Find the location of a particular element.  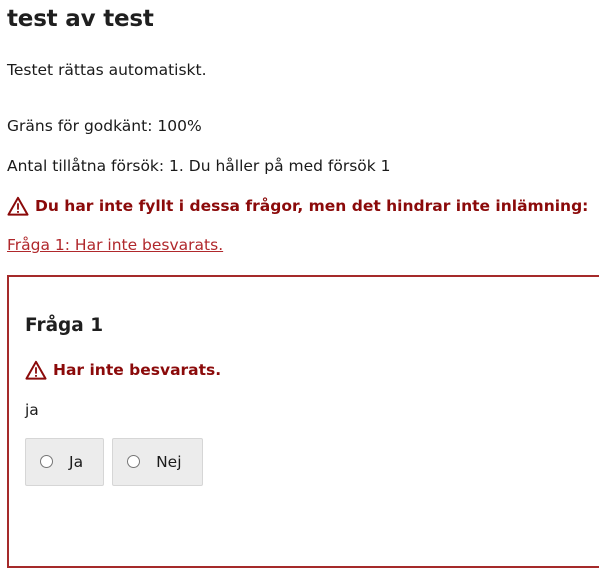

question-text: ja is located at coordinates (32, 410).